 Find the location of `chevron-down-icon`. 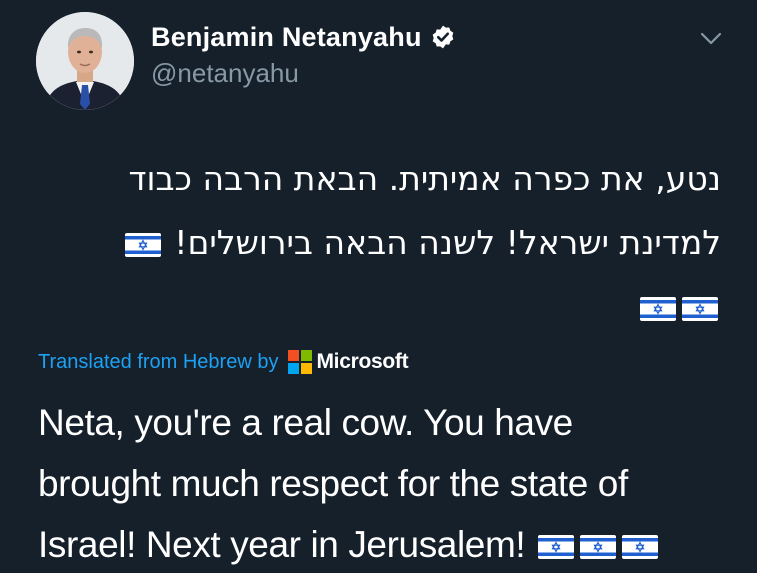

chevron-down-icon is located at coordinates (711, 38).